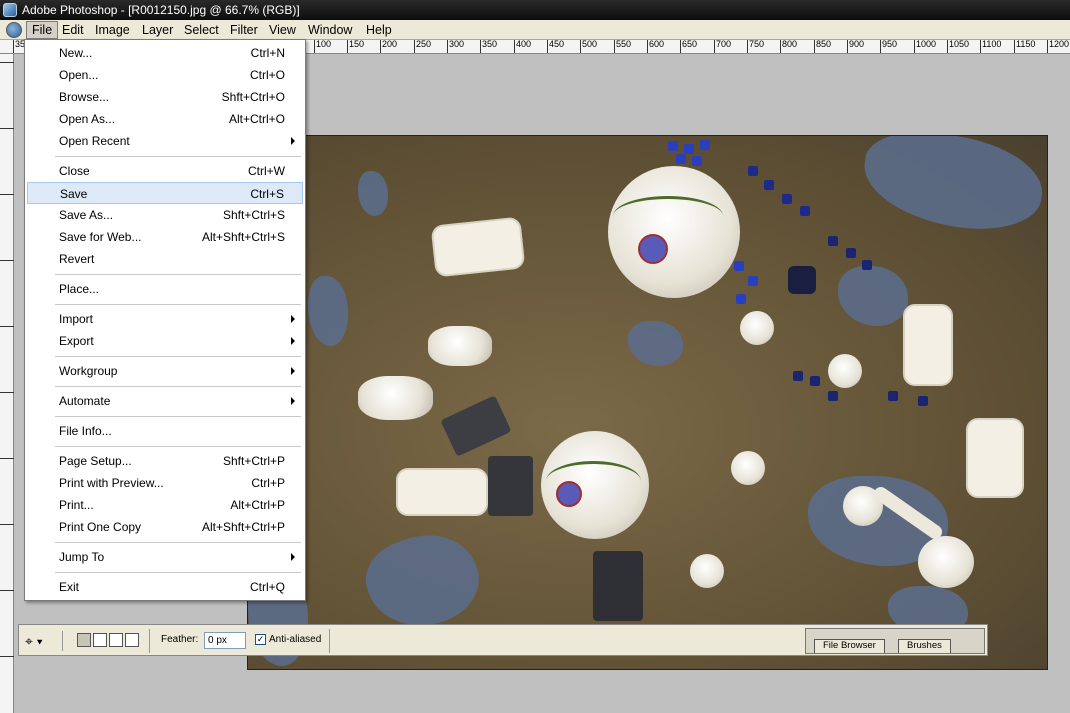 The image size is (1070, 713). Describe the element at coordinates (116, 640) in the screenshot. I see `subtract-selection-icon` at that location.